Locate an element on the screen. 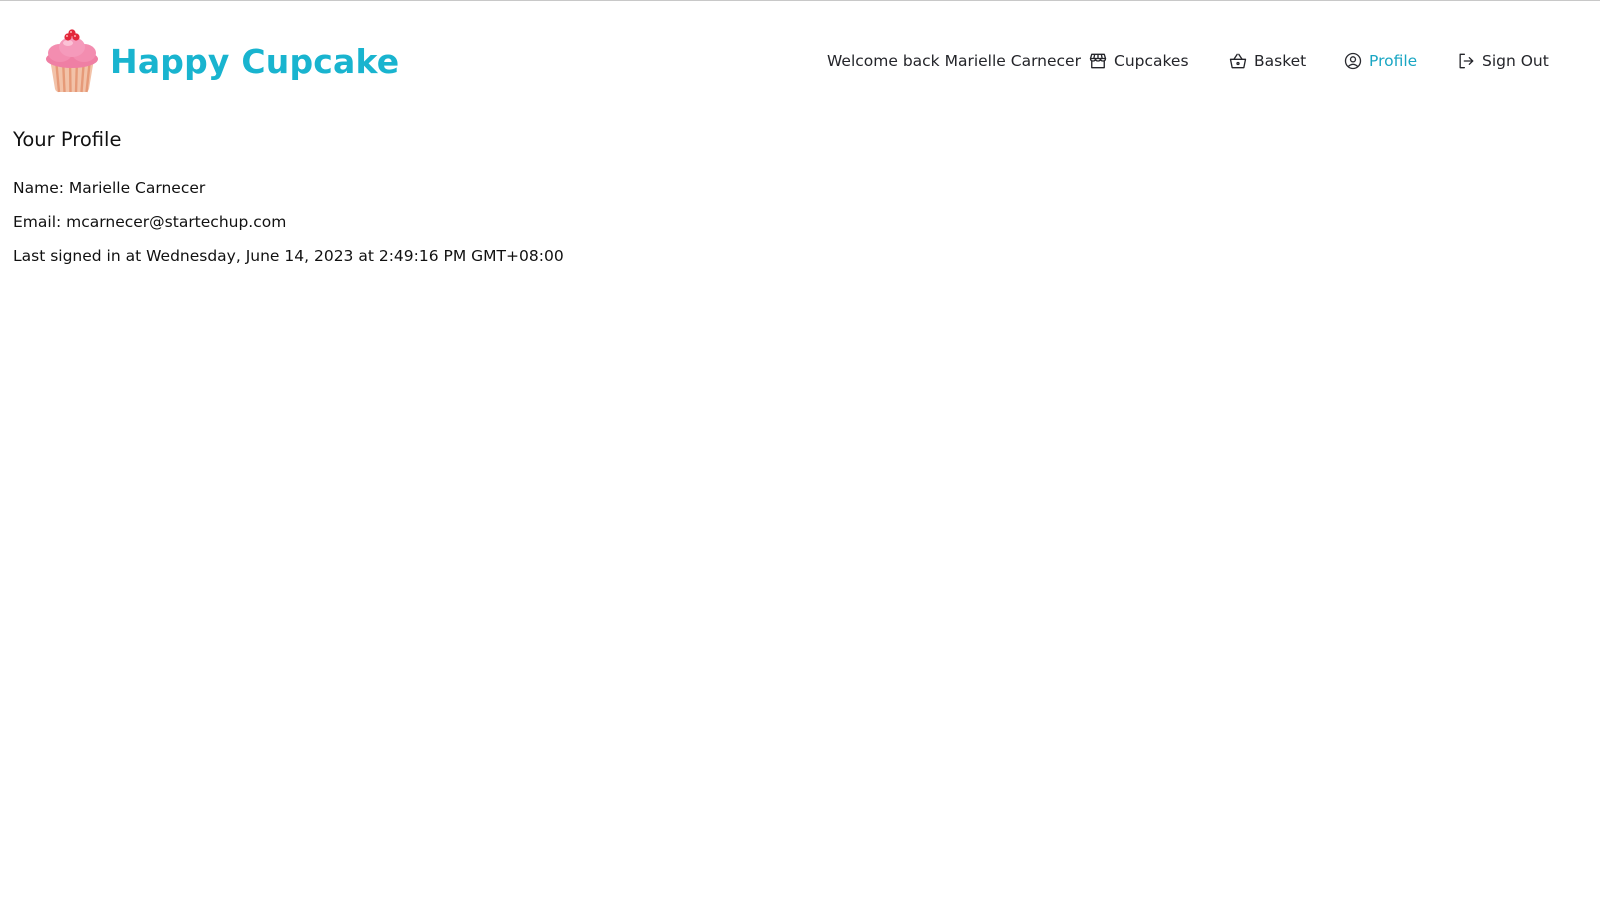 The width and height of the screenshot is (1600, 912). brand-home-link: Happy Cupcake is located at coordinates (221, 61).